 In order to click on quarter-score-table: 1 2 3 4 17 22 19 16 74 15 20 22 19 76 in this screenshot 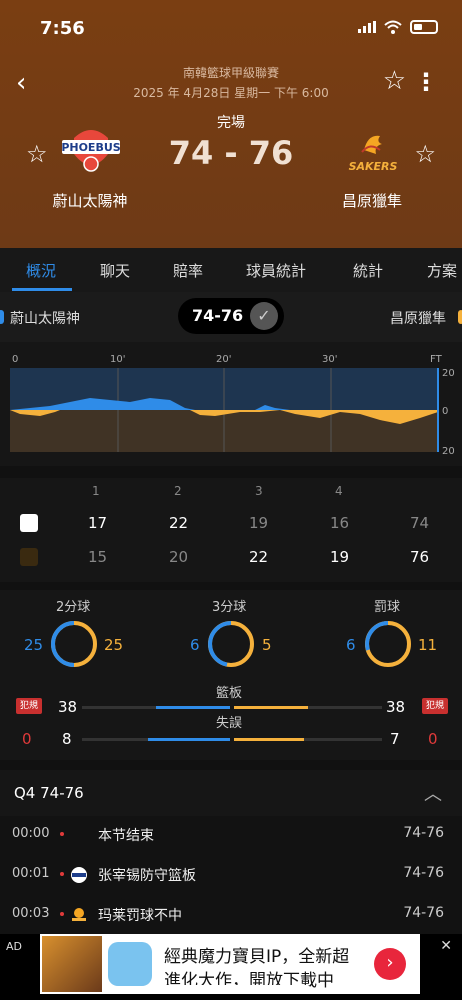, I will do `click(231, 530)`.